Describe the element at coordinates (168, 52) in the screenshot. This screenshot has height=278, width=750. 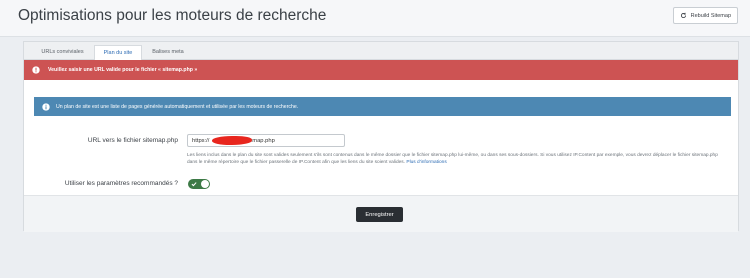
I see `tab-balises-meta: Balises meta` at that location.